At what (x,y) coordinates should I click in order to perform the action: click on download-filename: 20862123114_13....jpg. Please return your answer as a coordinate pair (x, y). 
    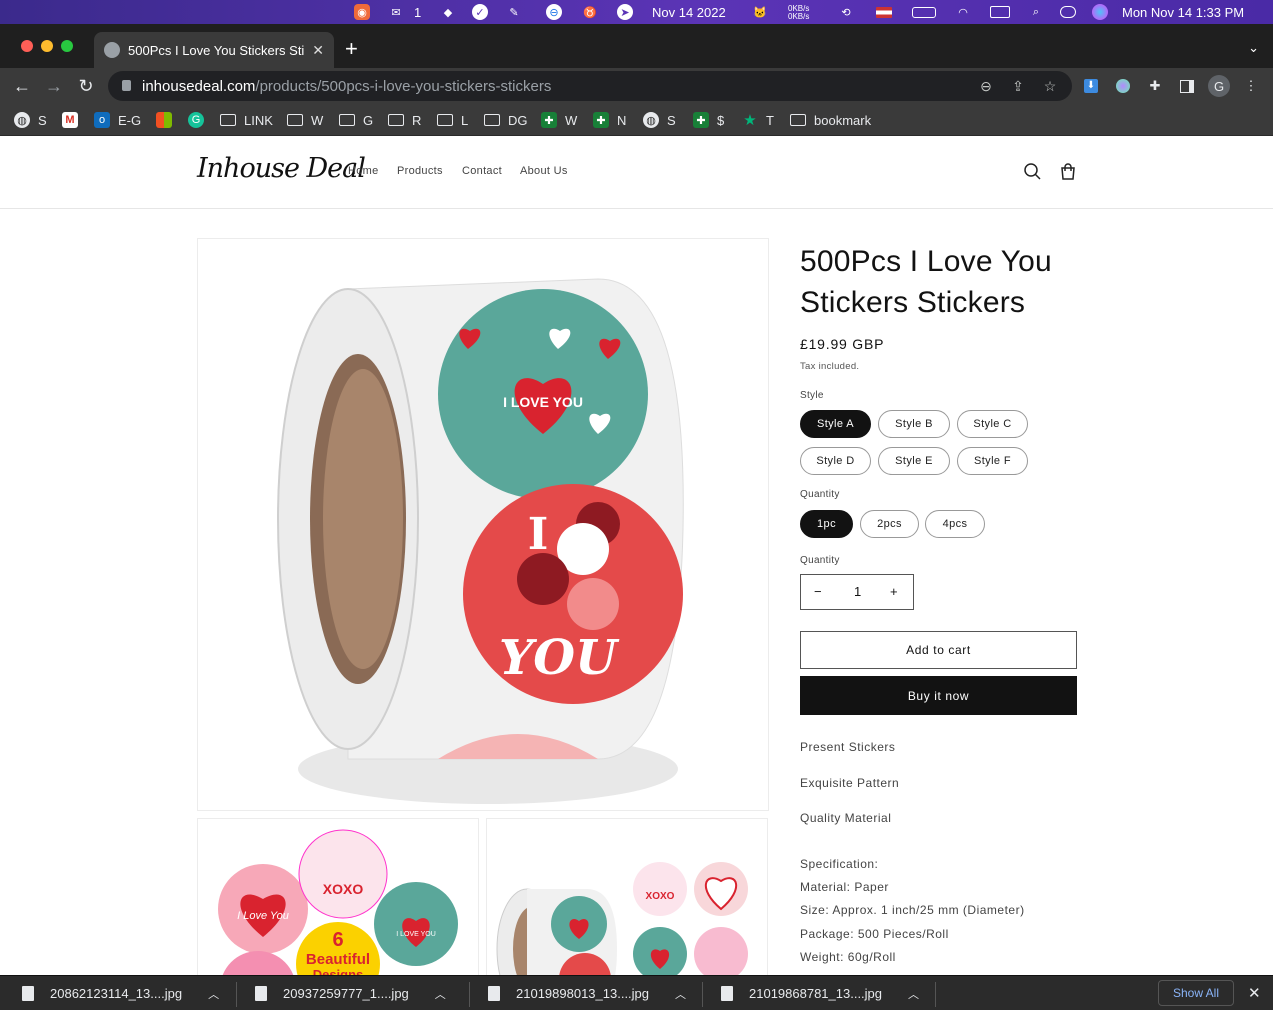
    Looking at the image, I should click on (116, 993).